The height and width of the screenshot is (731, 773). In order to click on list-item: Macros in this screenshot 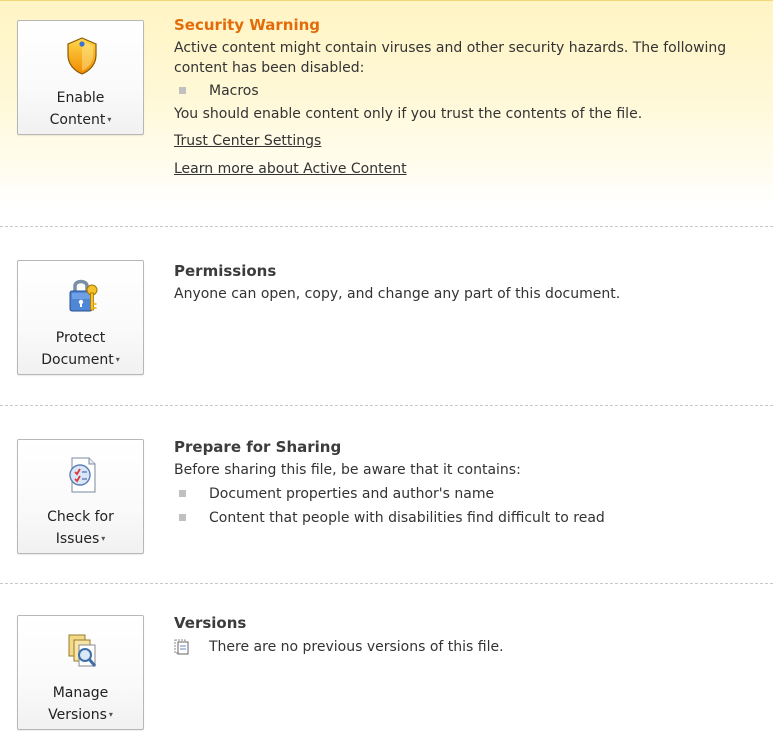, I will do `click(468, 91)`.